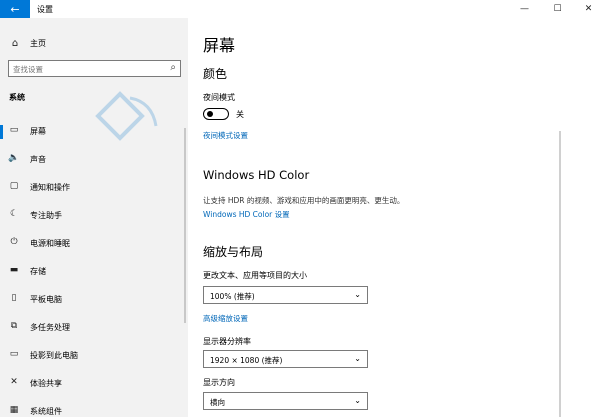 The width and height of the screenshot is (600, 417). I want to click on close-icon: ✕, so click(588, 9).